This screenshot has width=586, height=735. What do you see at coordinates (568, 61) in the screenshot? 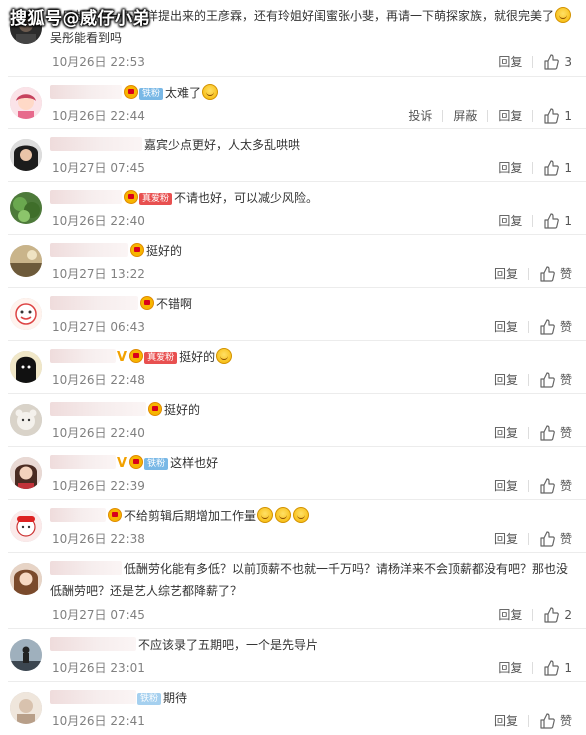
I see `like-count: 3` at bounding box center [568, 61].